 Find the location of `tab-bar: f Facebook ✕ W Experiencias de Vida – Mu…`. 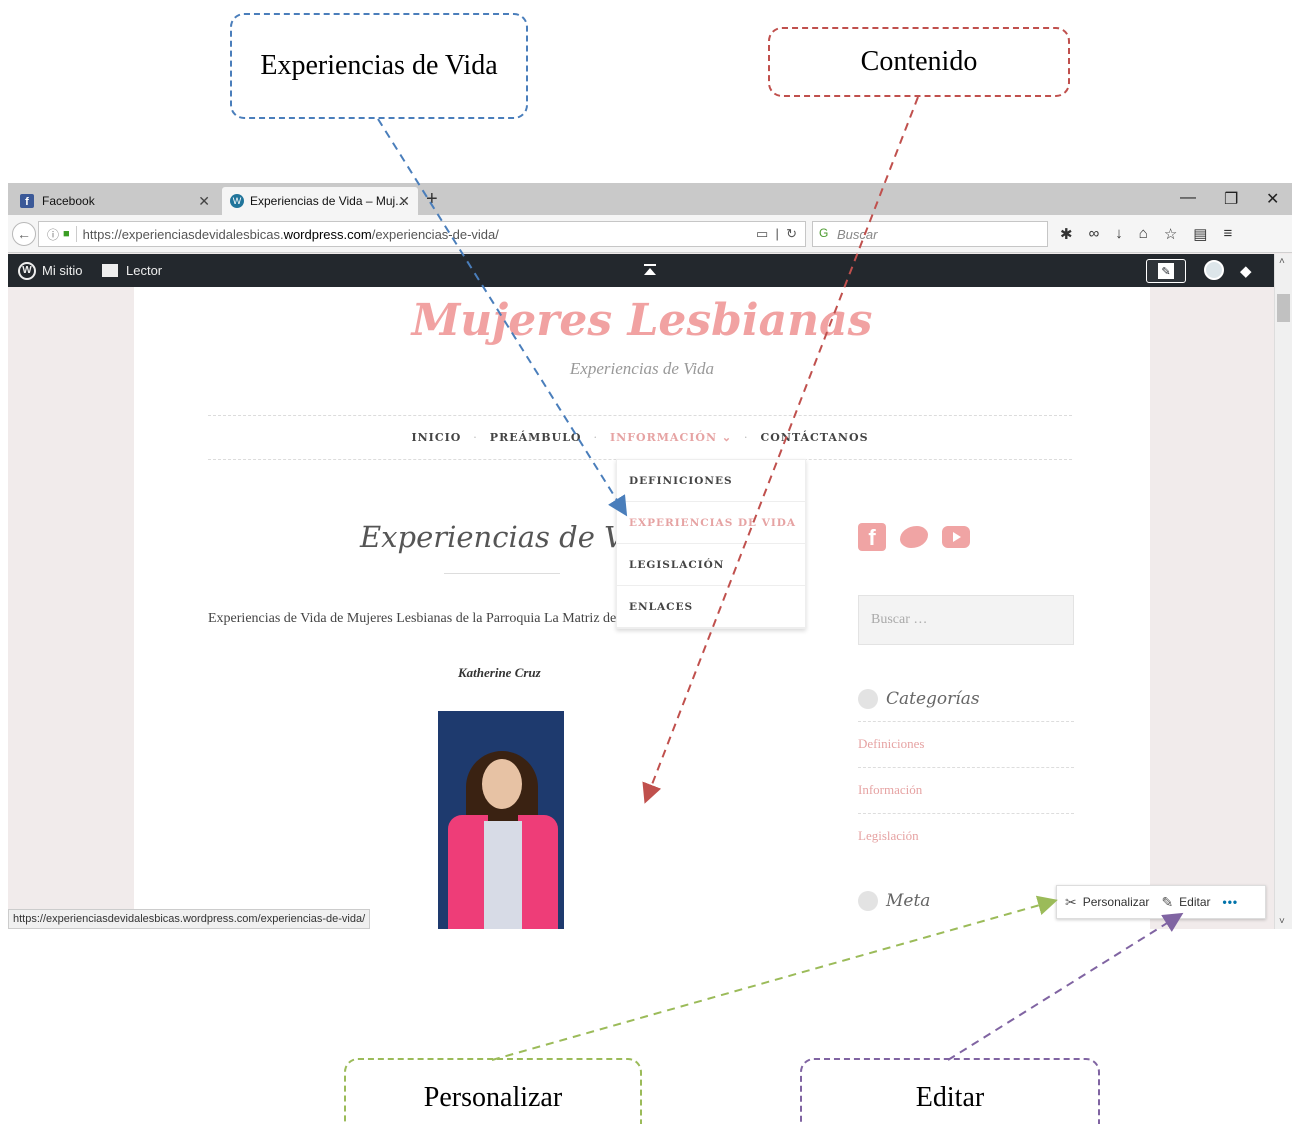

tab-bar: f Facebook ✕ W Experiencias de Vida – Mu… is located at coordinates (650, 199).